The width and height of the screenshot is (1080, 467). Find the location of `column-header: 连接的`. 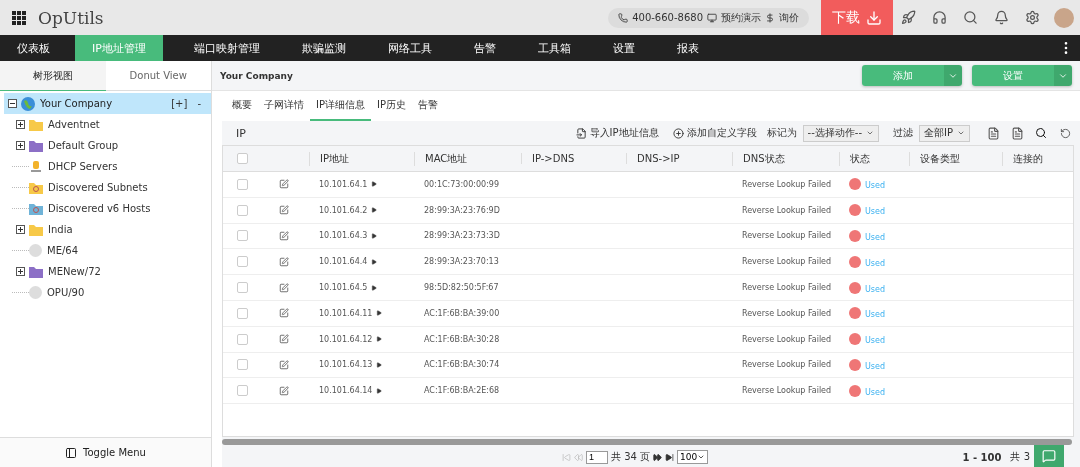

column-header: 连接的 is located at coordinates (1037, 158).